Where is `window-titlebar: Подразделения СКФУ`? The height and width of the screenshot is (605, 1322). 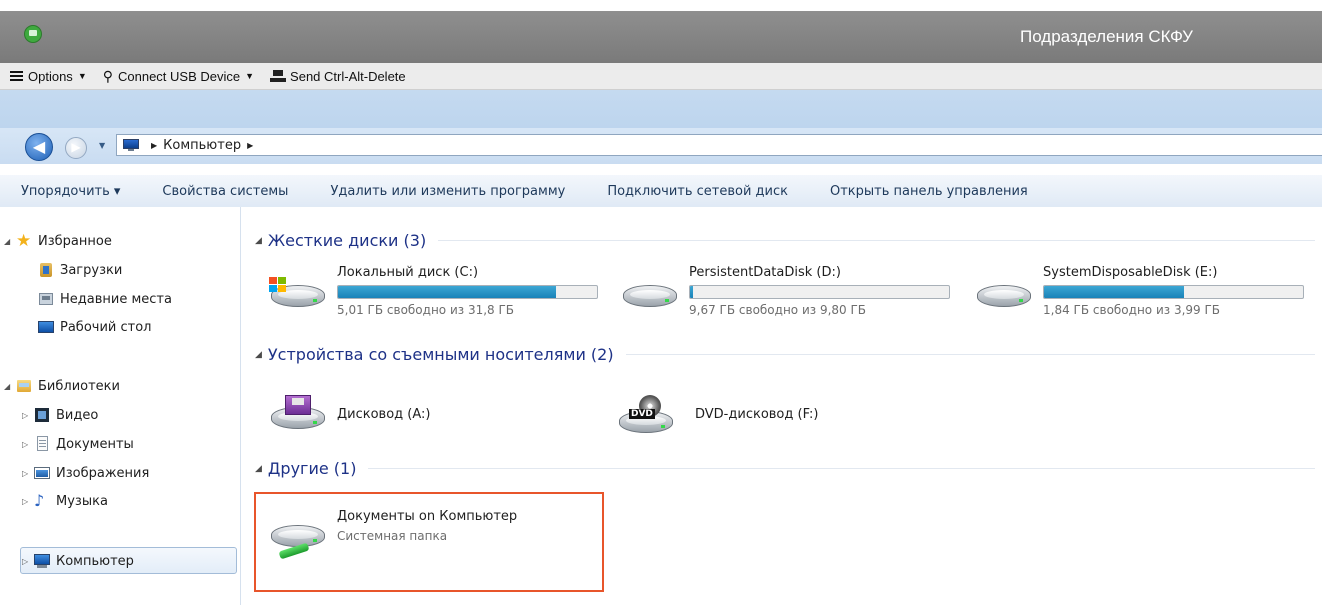
window-titlebar: Подразделения СКФУ is located at coordinates (661, 37).